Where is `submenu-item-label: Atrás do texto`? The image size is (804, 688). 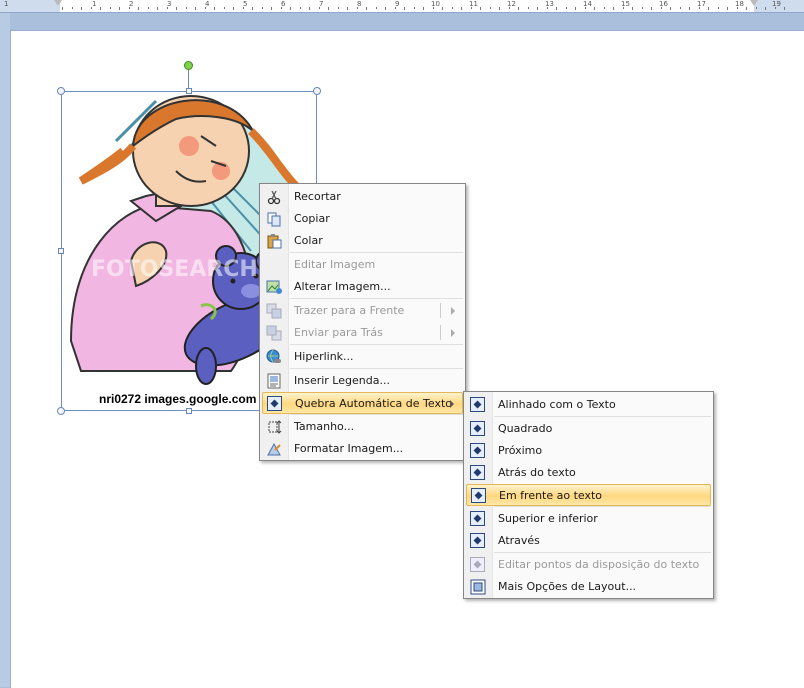 submenu-item-label: Atrás do texto is located at coordinates (537, 472).